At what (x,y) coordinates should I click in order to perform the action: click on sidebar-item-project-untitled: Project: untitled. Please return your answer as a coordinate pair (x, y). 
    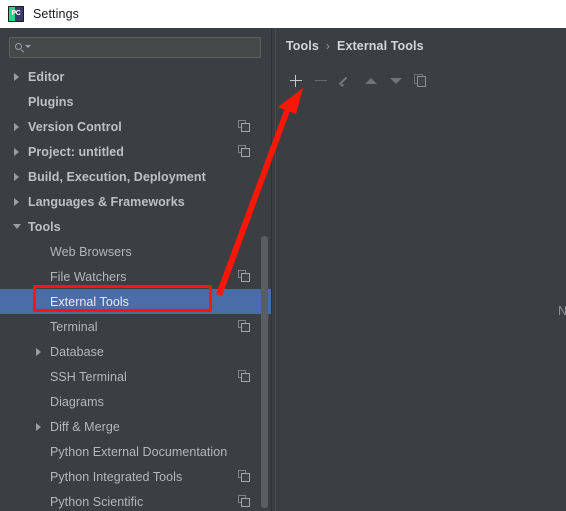
    Looking at the image, I should click on (136, 151).